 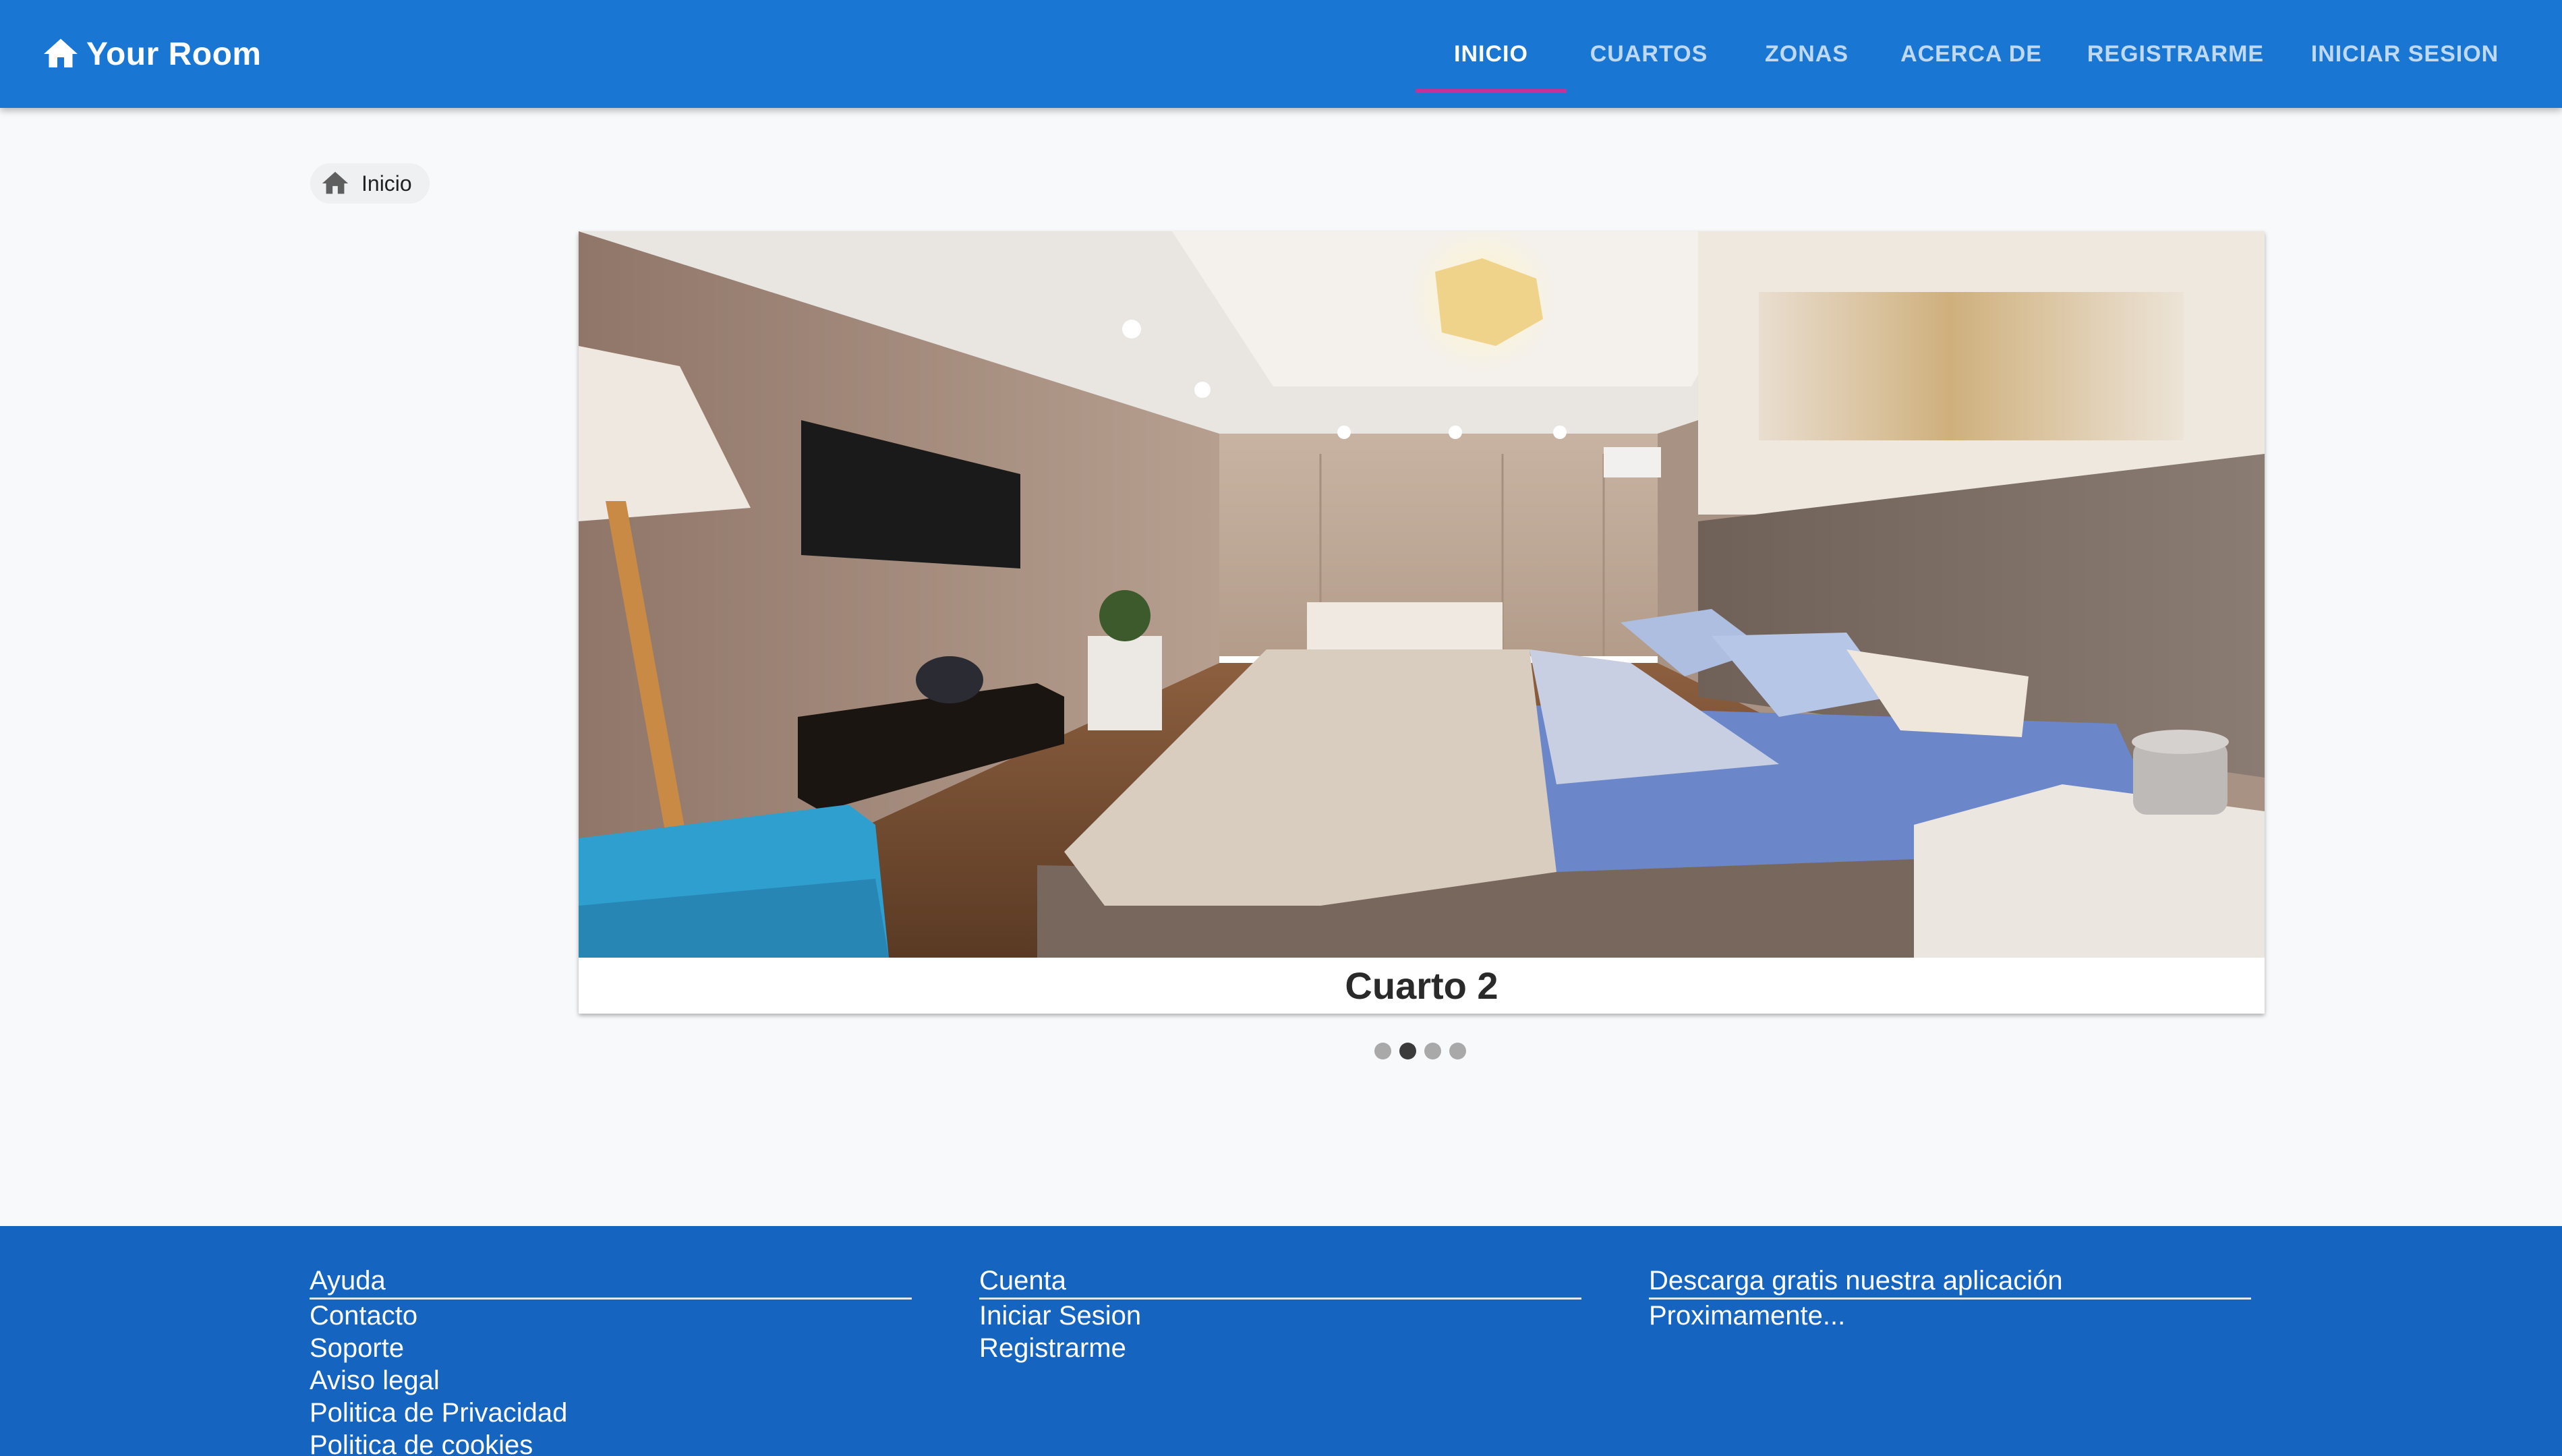 I want to click on carousel-indicators, so click(x=1420, y=1050).